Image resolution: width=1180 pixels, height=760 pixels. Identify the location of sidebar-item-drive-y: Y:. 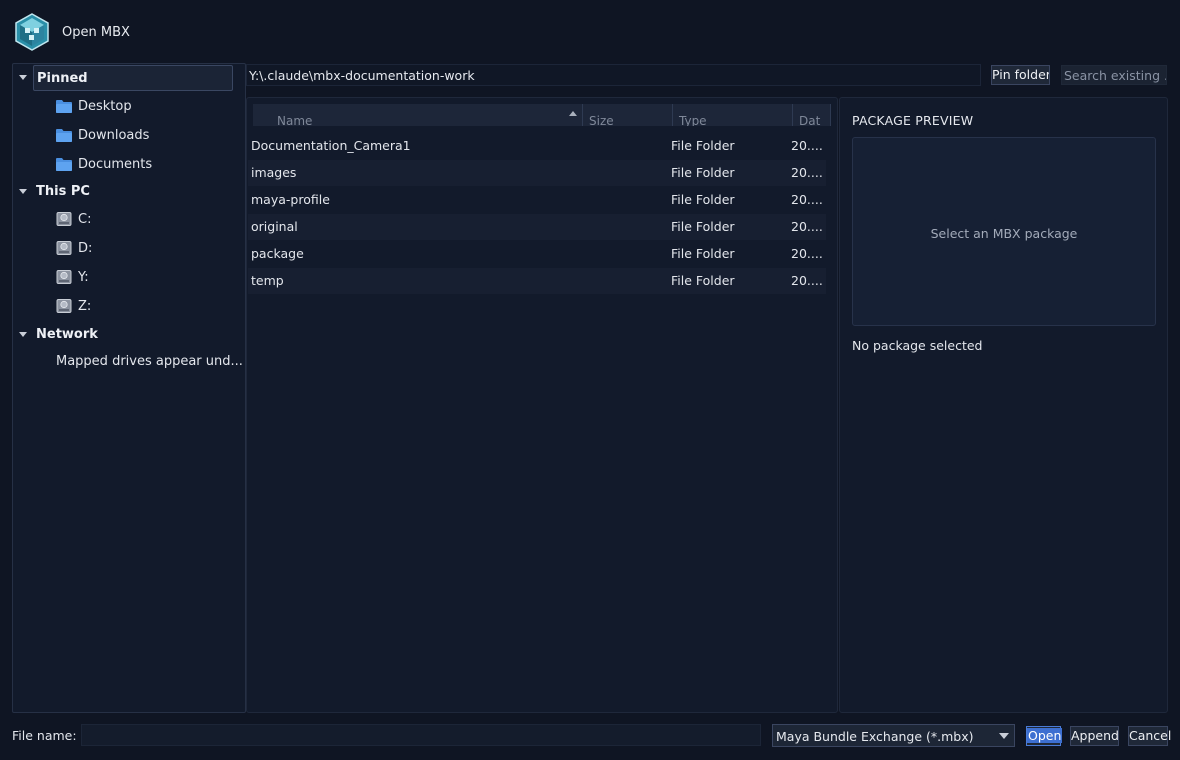
(129, 278).